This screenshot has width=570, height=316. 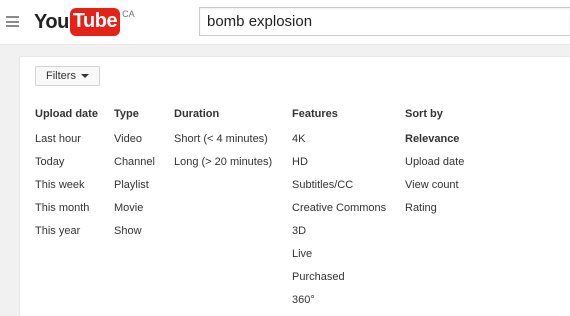 I want to click on filter-option-this-year: This year, so click(x=66, y=231).